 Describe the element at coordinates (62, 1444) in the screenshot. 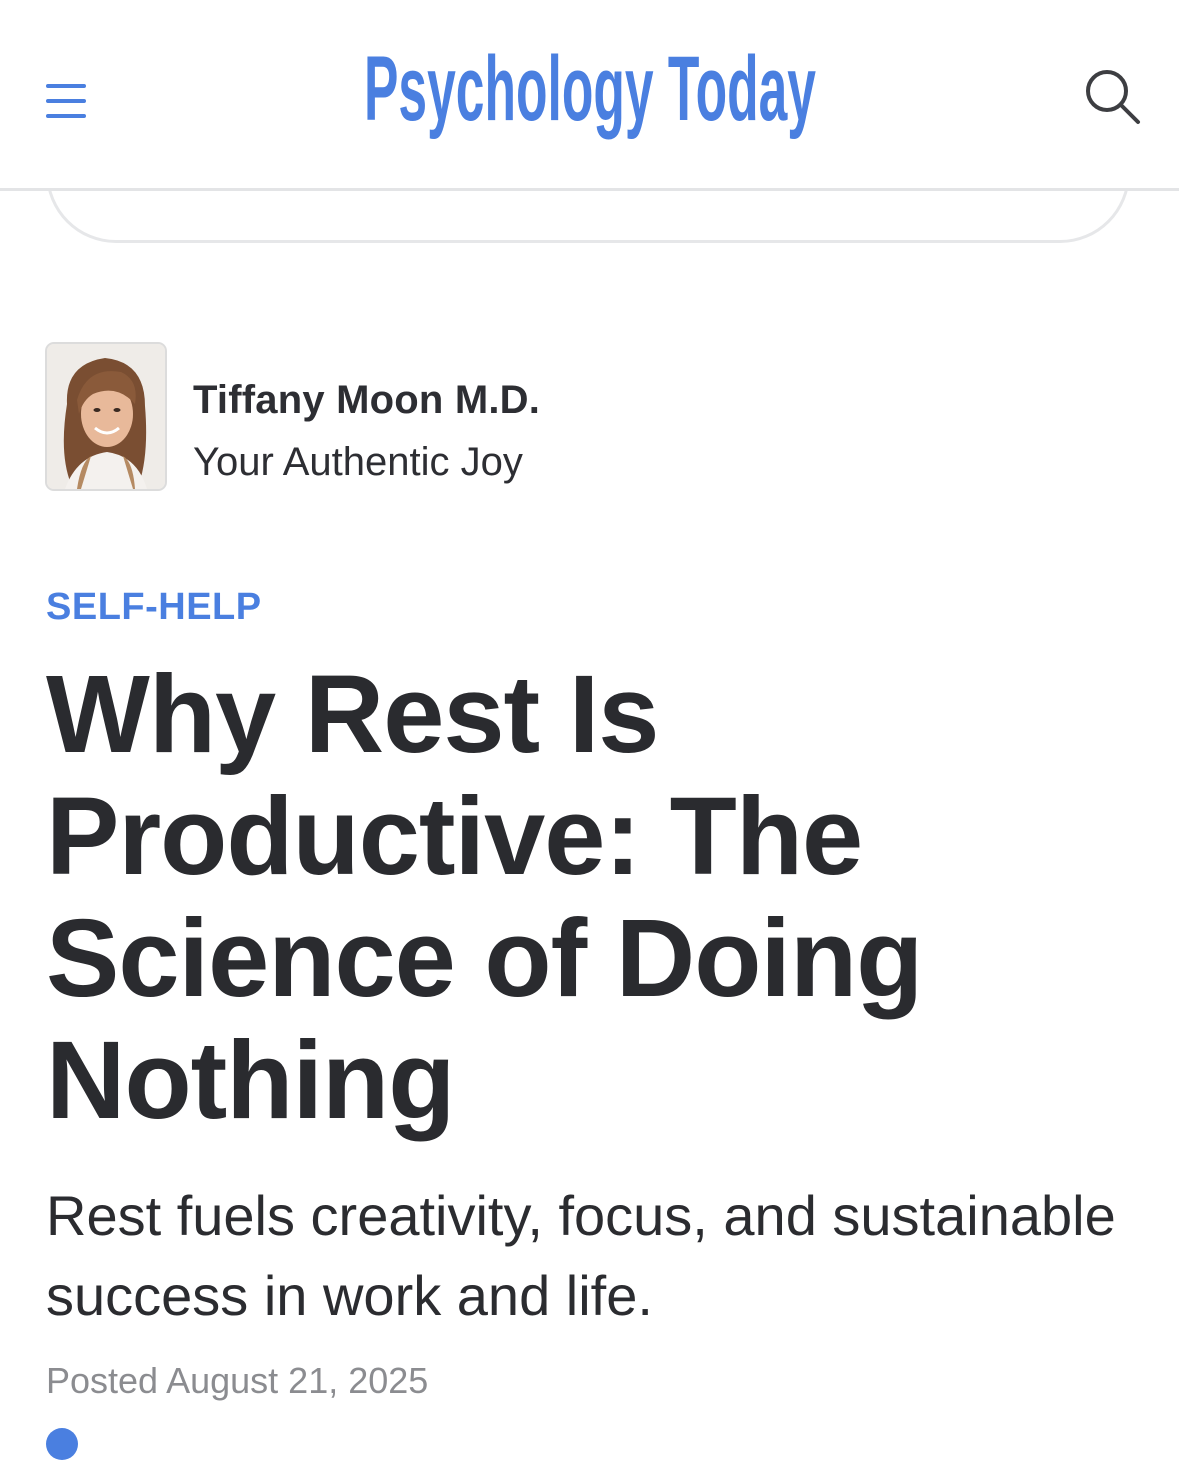

I see `share-icon` at that location.